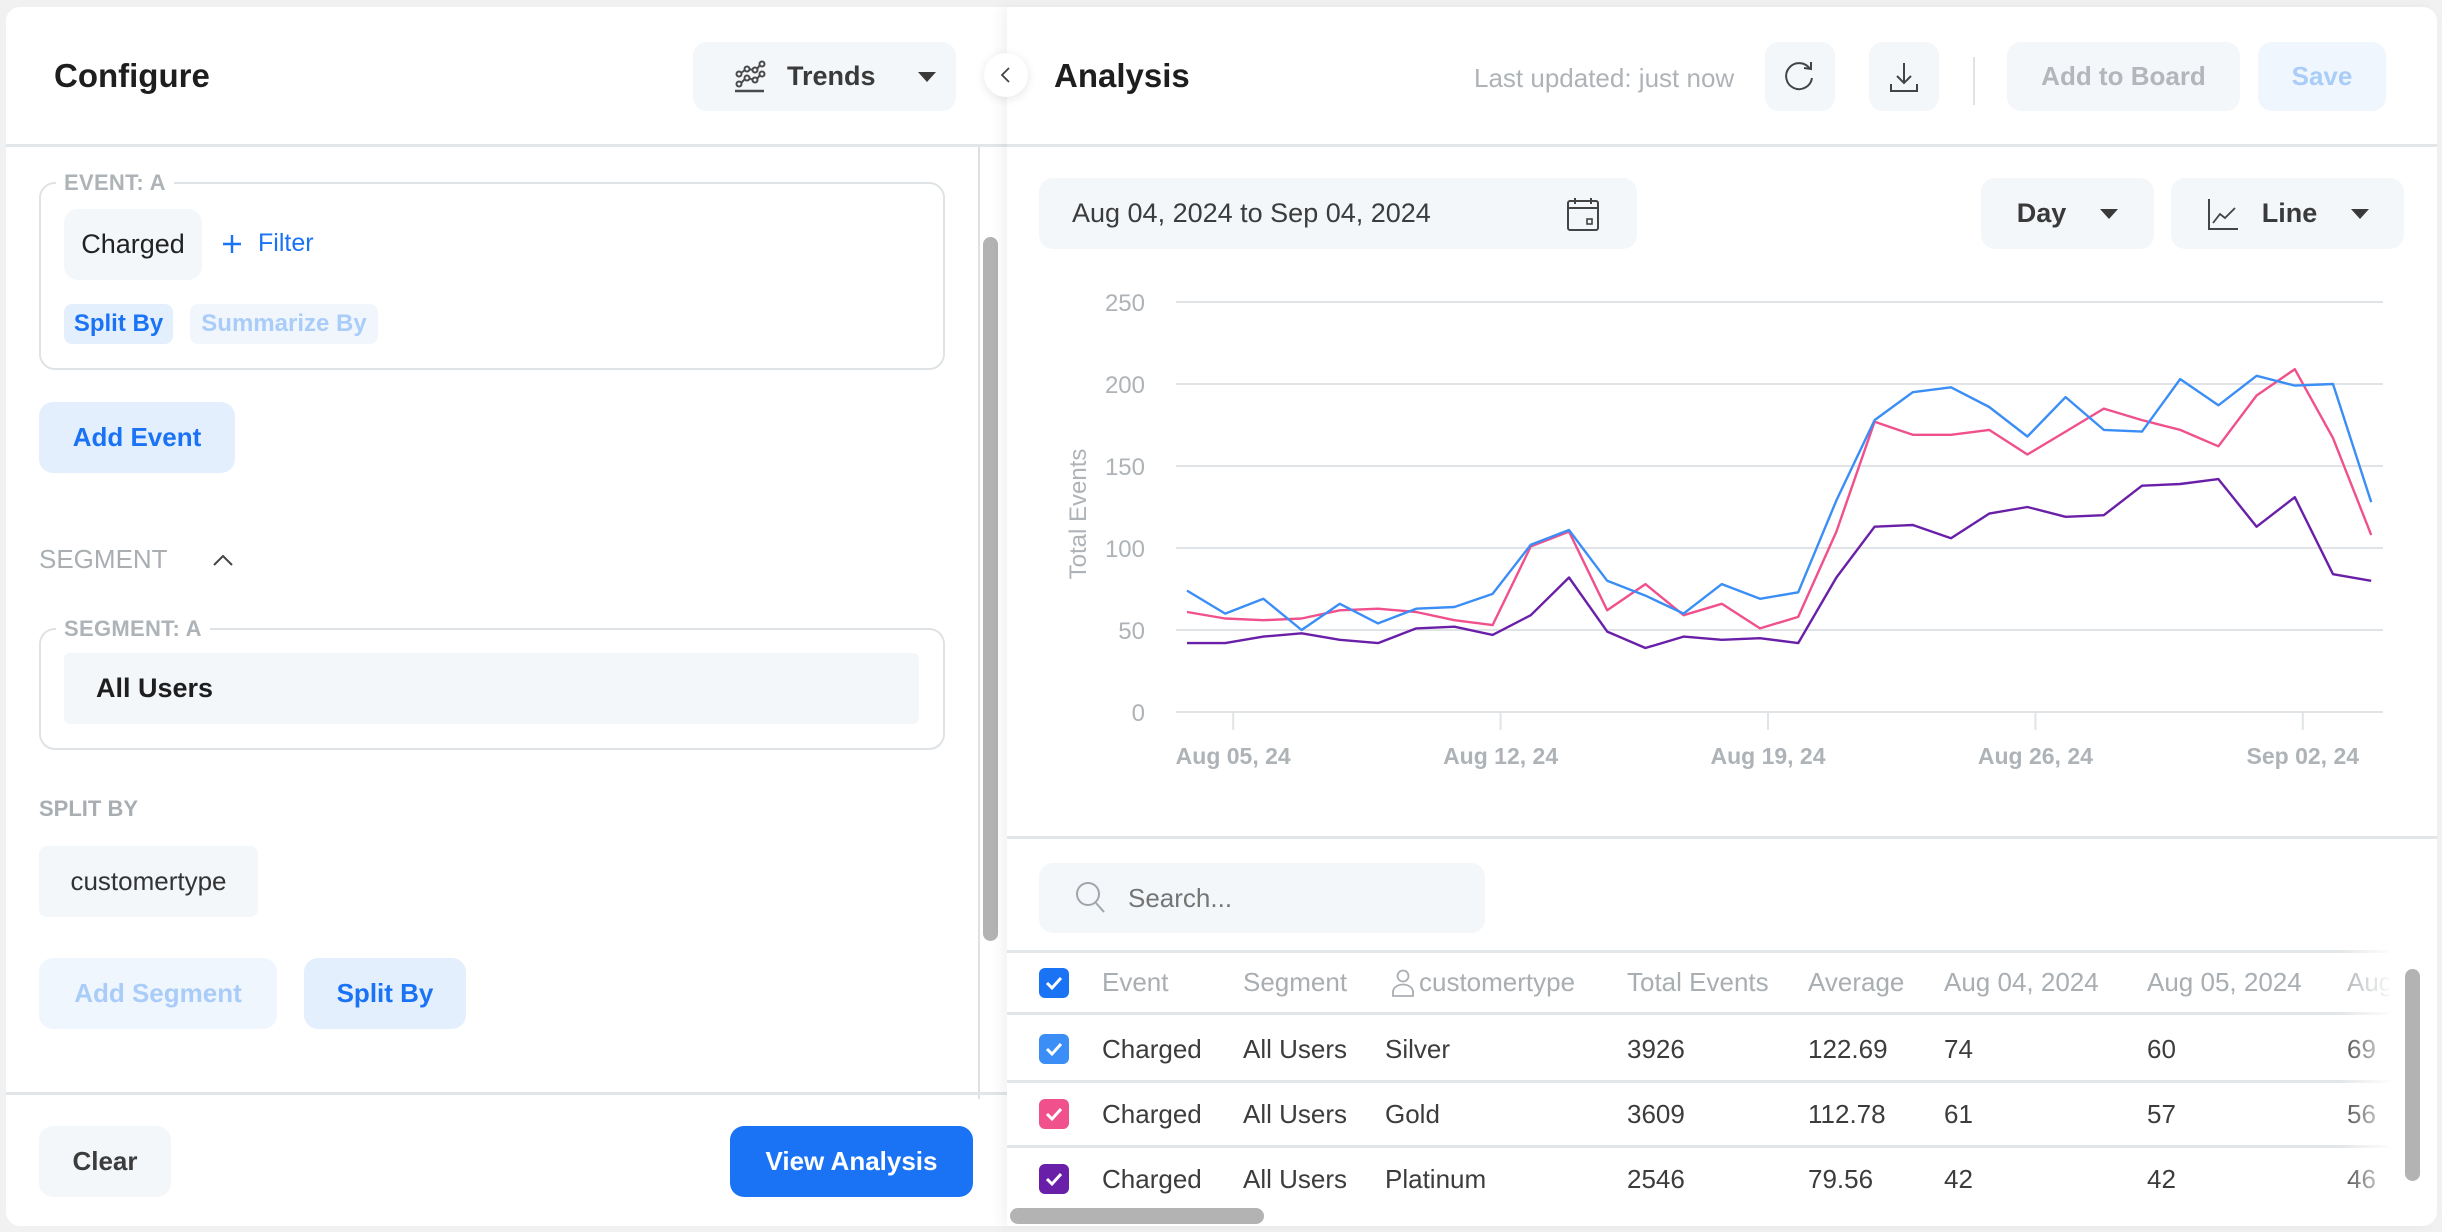 This screenshot has height=1232, width=2442. What do you see at coordinates (103, 559) in the screenshot?
I see `segment-section-label: SEGMENT` at bounding box center [103, 559].